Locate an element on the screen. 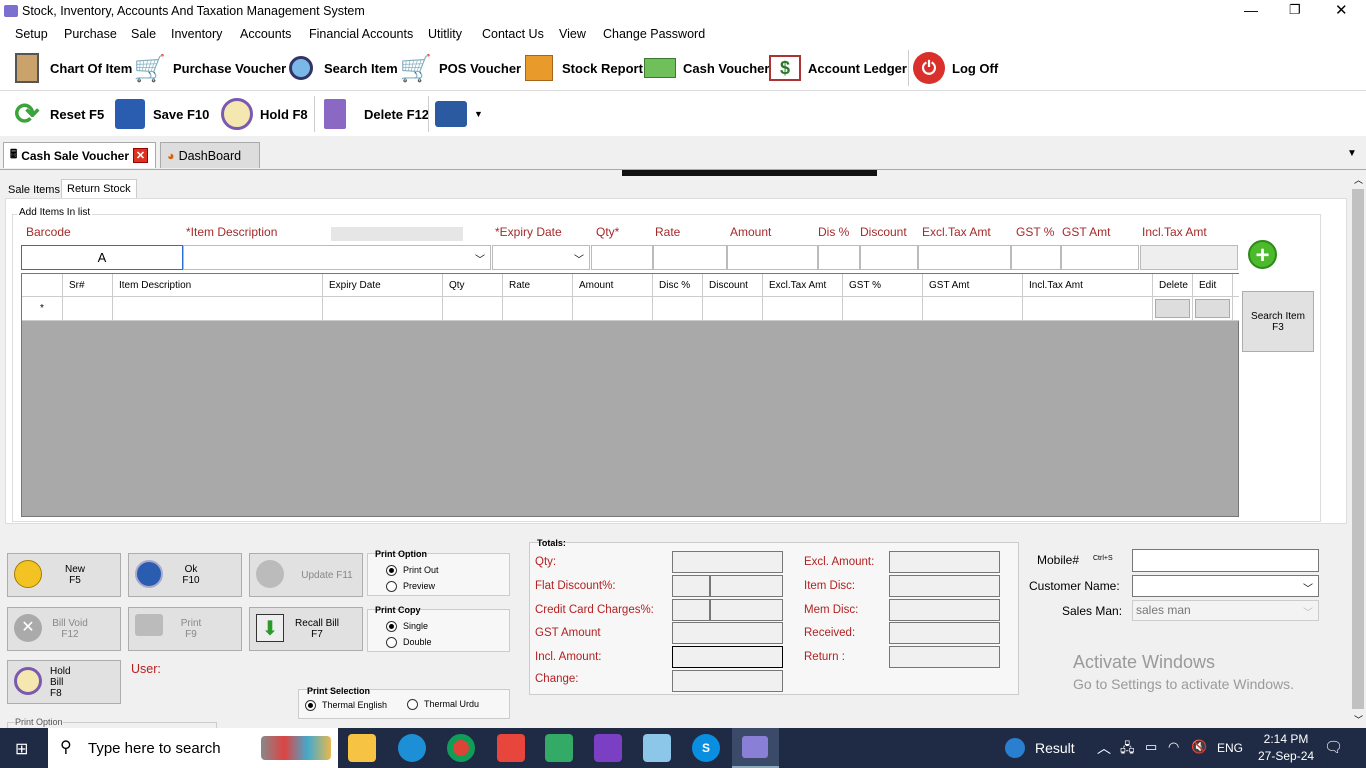 Image resolution: width=1366 pixels, height=768 pixels. menu-change-password: Change Password is located at coordinates (654, 34).